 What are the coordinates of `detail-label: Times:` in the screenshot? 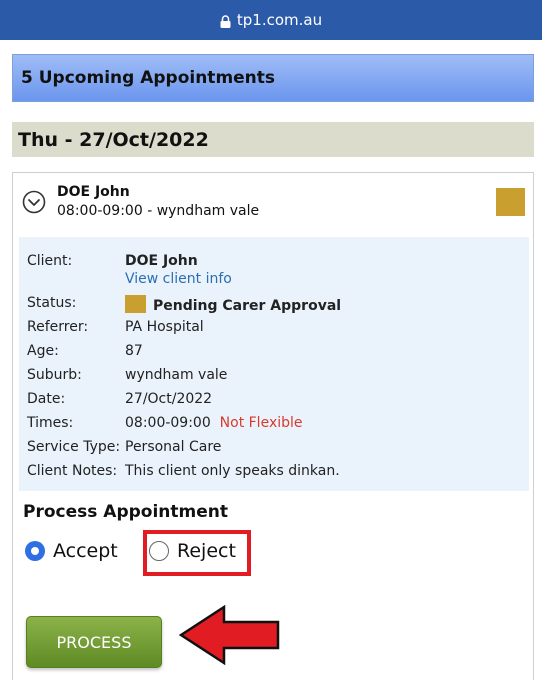 It's located at (50, 423).